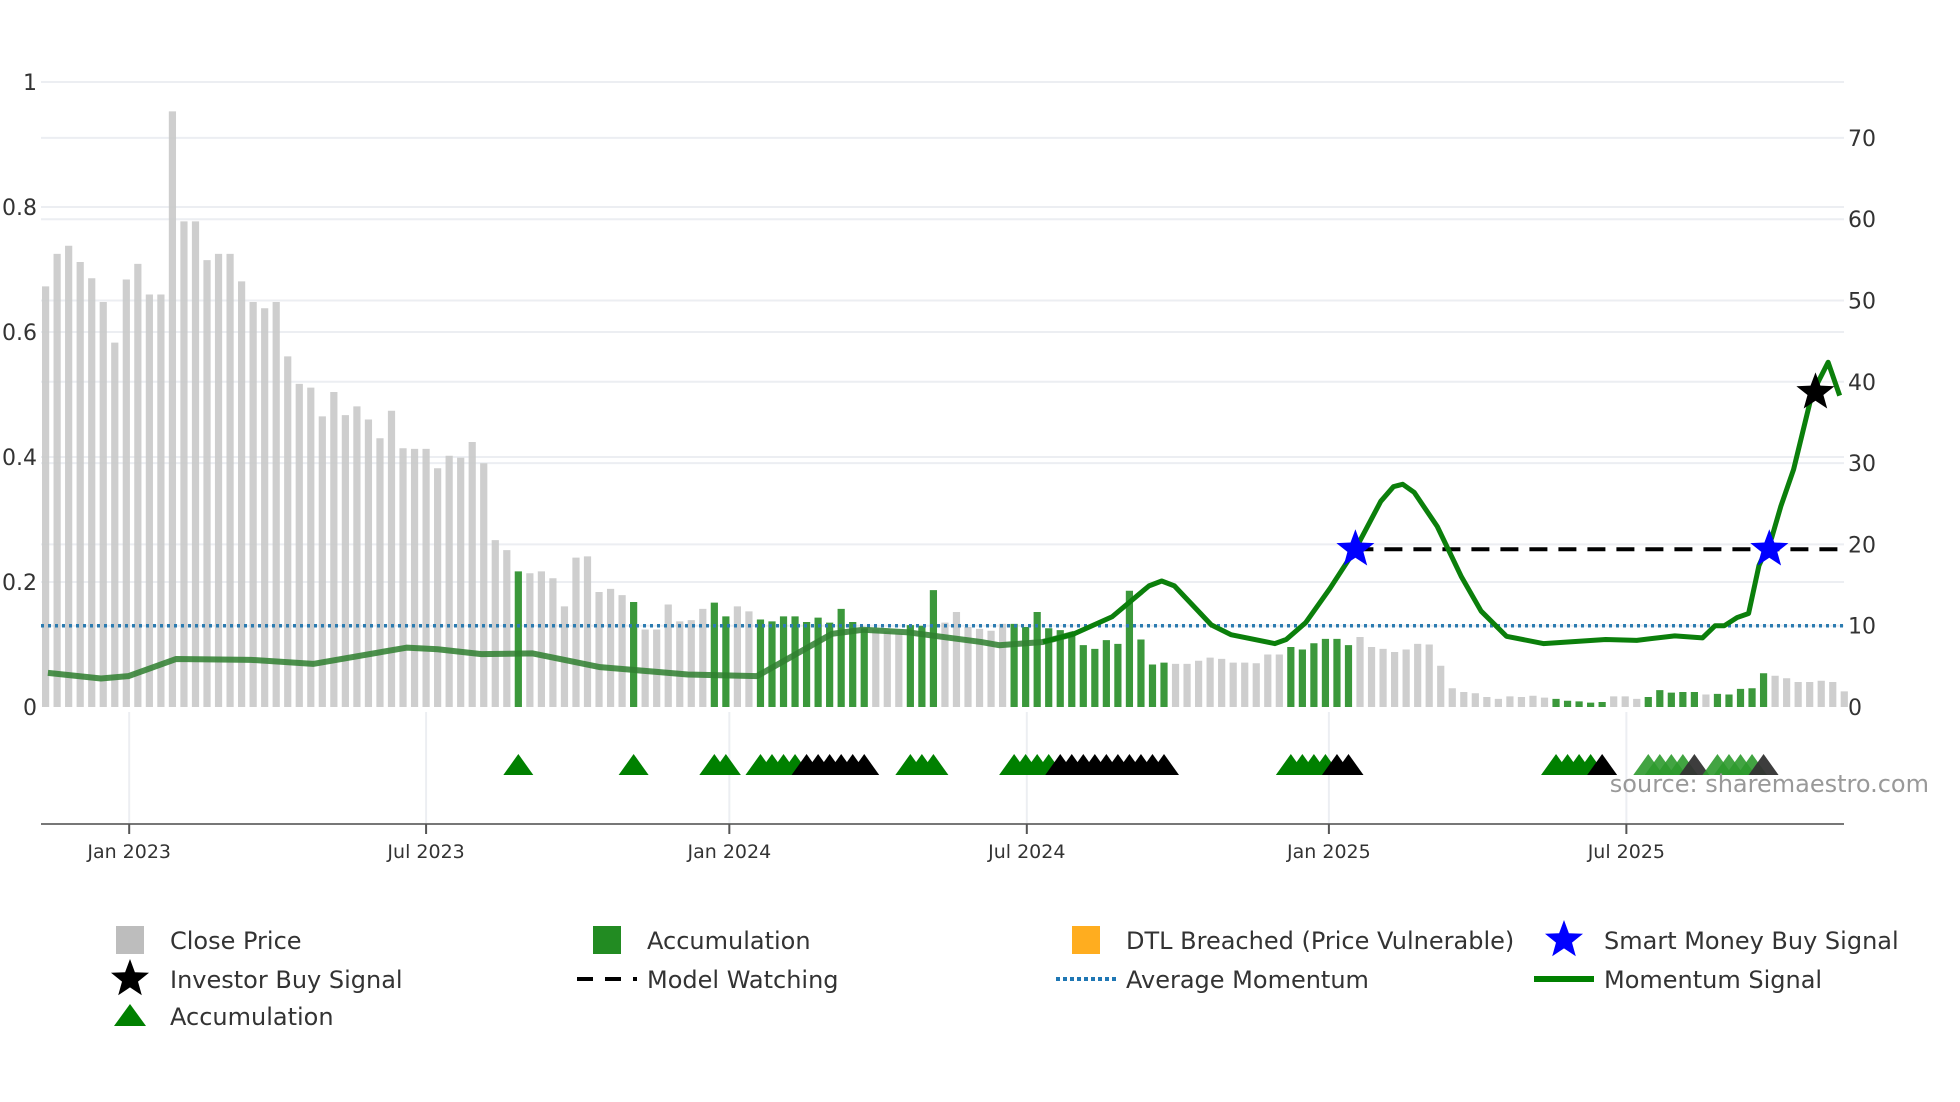 The height and width of the screenshot is (1102, 1960). What do you see at coordinates (236, 941) in the screenshot?
I see `legend-label: Close Price` at bounding box center [236, 941].